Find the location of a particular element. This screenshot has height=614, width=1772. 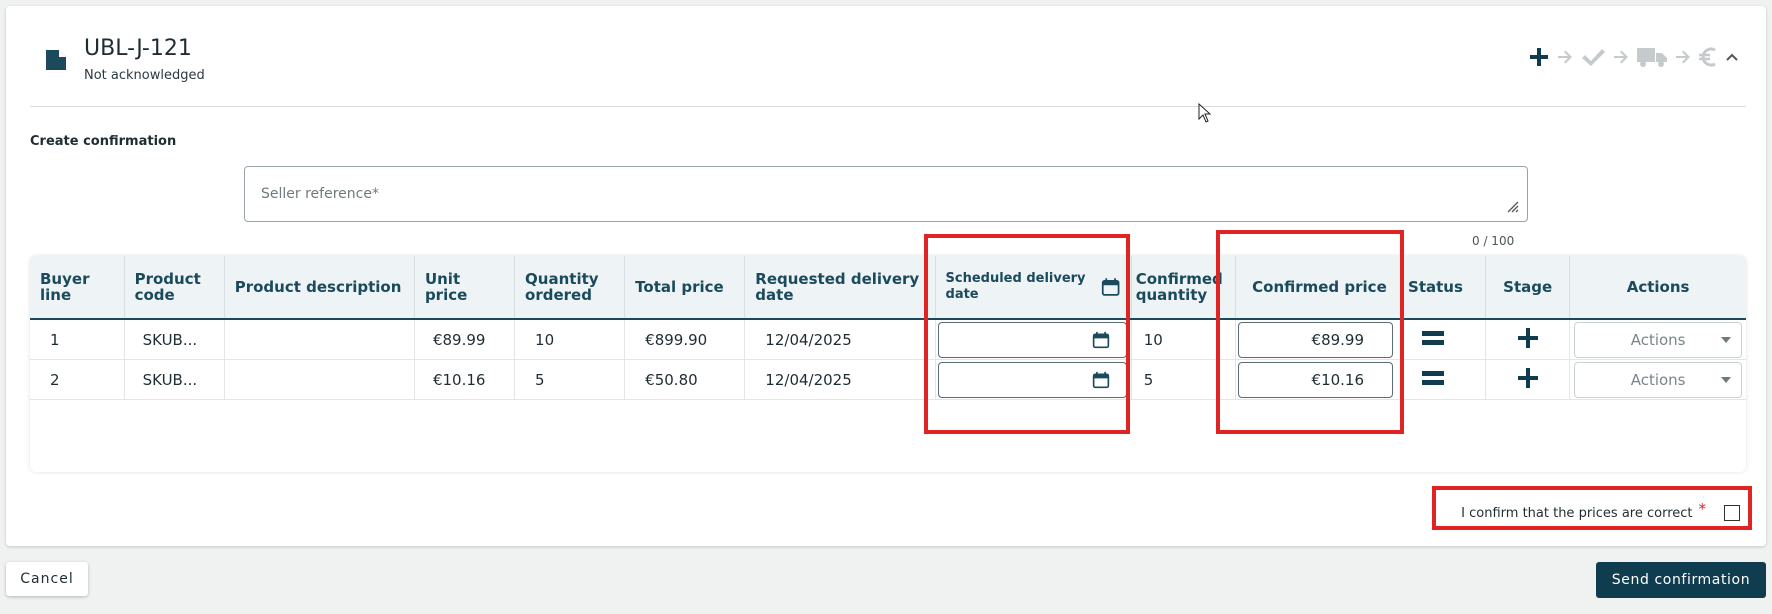

order-status: Not acknowledged is located at coordinates (144, 75).